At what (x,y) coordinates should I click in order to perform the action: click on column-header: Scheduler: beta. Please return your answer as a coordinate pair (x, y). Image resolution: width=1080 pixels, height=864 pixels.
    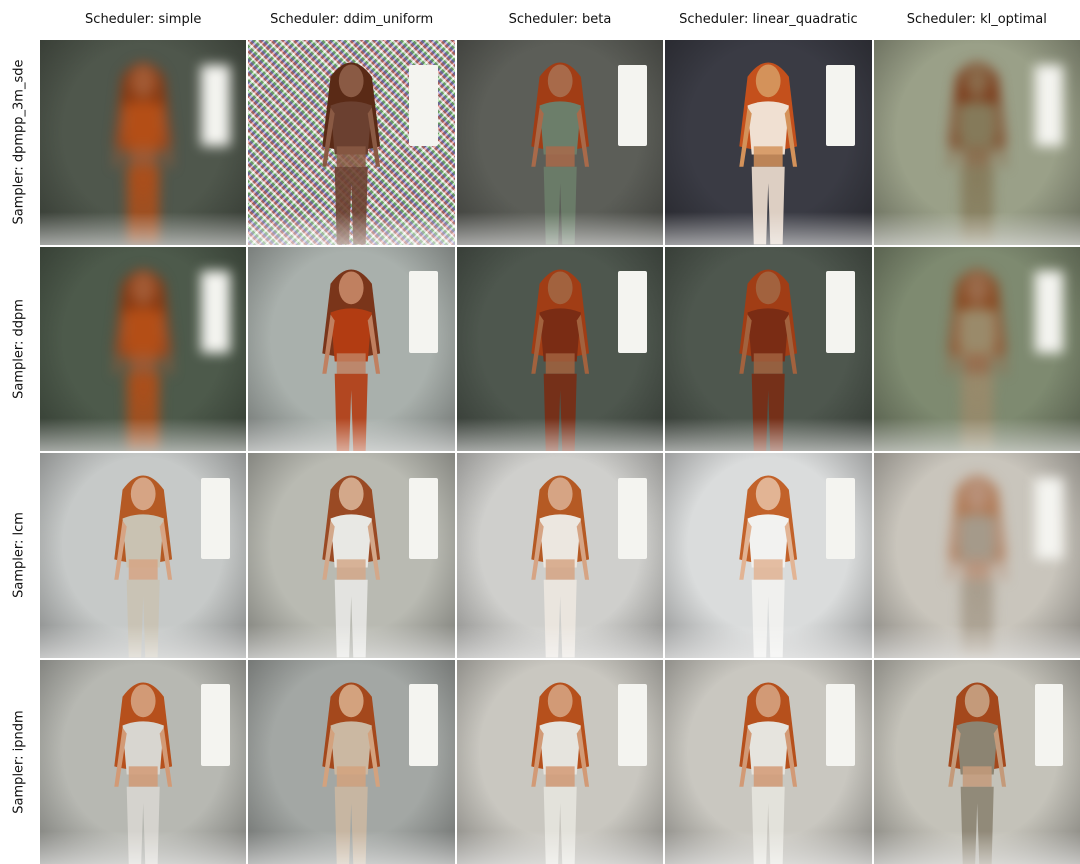
    Looking at the image, I should click on (560, 19).